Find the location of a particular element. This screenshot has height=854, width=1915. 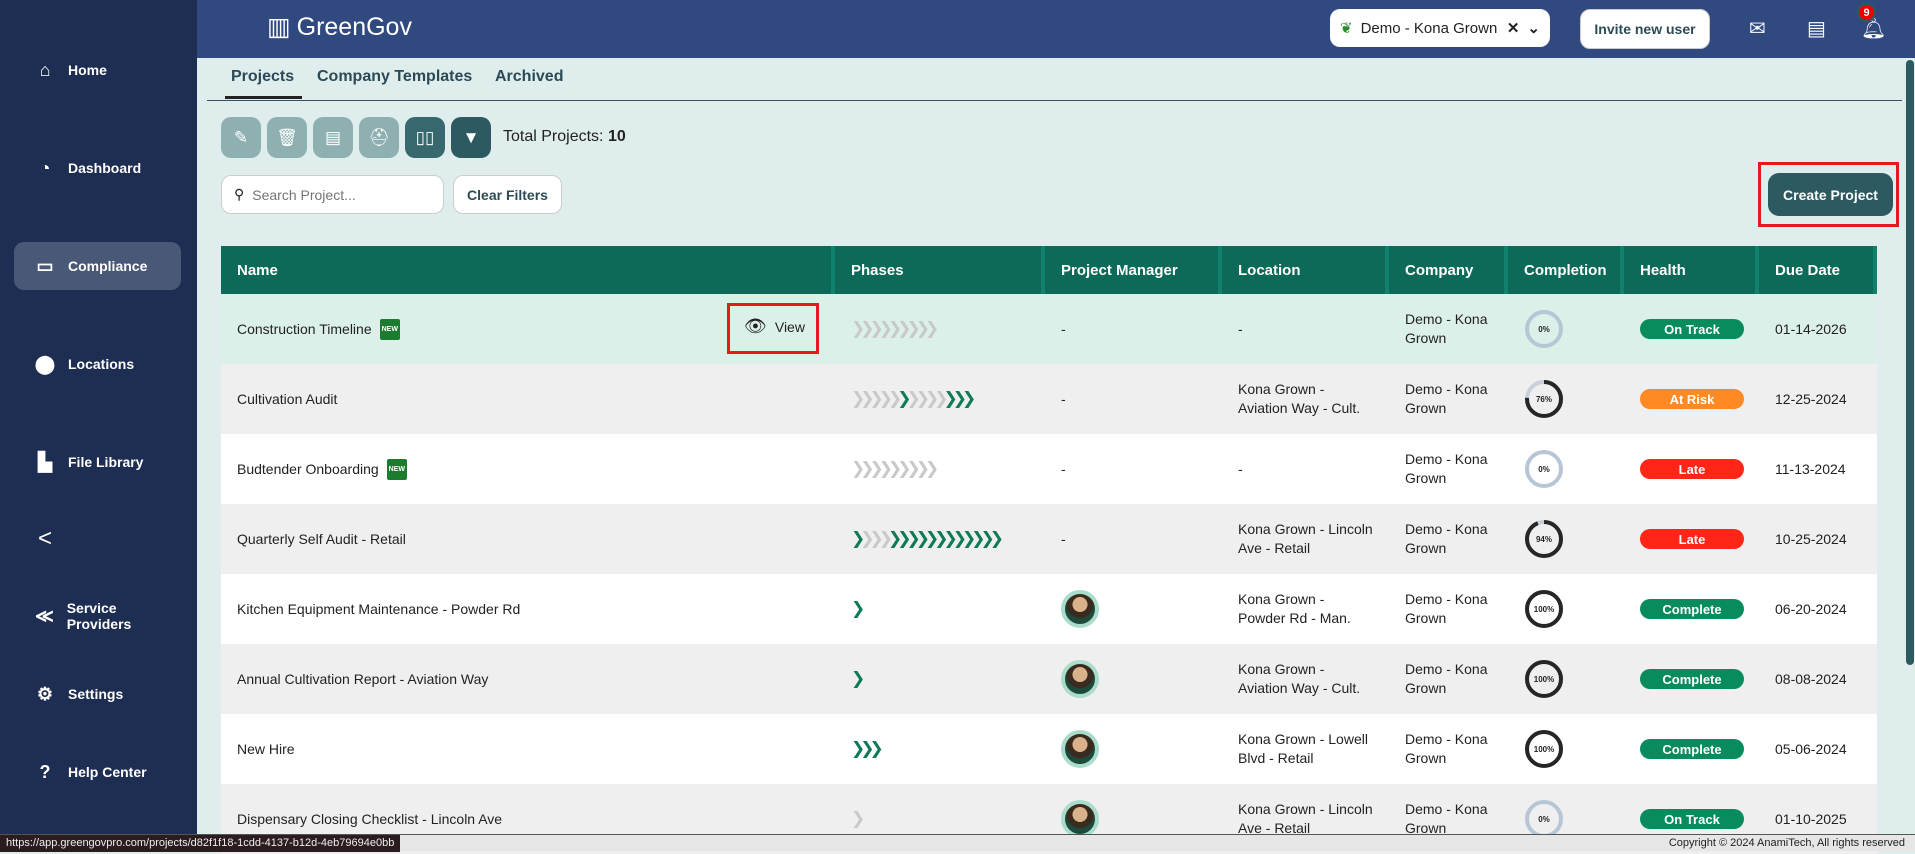

location: Kona Grown - Lowell Blvd - Retail is located at coordinates (1303, 748).